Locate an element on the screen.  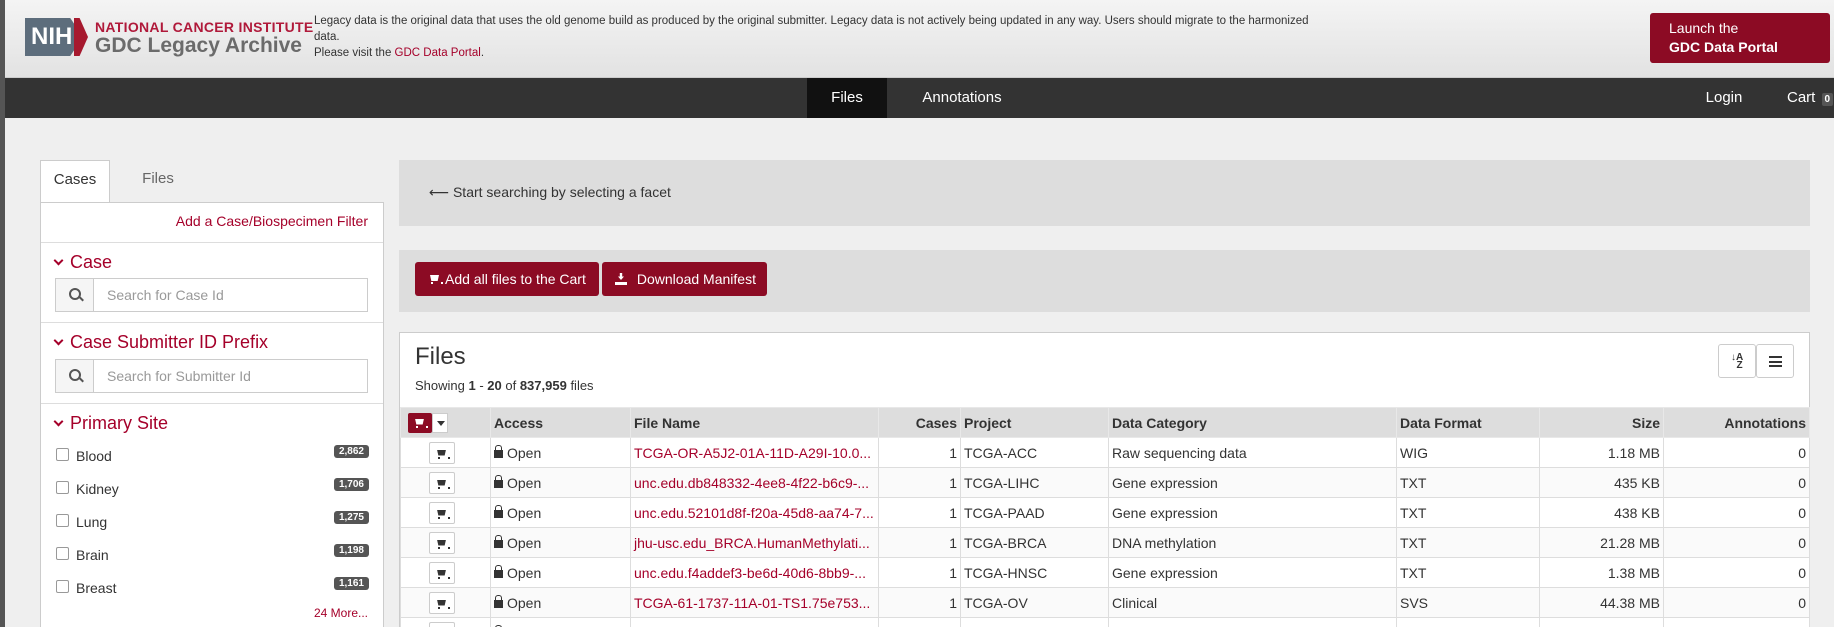
size-cell: 435 KB is located at coordinates (1601, 482).